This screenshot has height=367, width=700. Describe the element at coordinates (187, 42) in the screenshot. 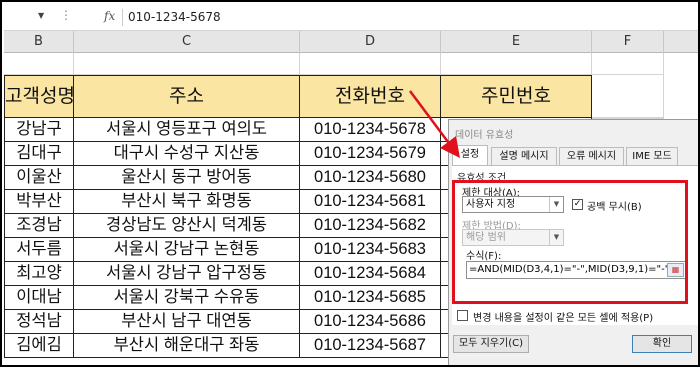

I see `column-header-c: C` at that location.